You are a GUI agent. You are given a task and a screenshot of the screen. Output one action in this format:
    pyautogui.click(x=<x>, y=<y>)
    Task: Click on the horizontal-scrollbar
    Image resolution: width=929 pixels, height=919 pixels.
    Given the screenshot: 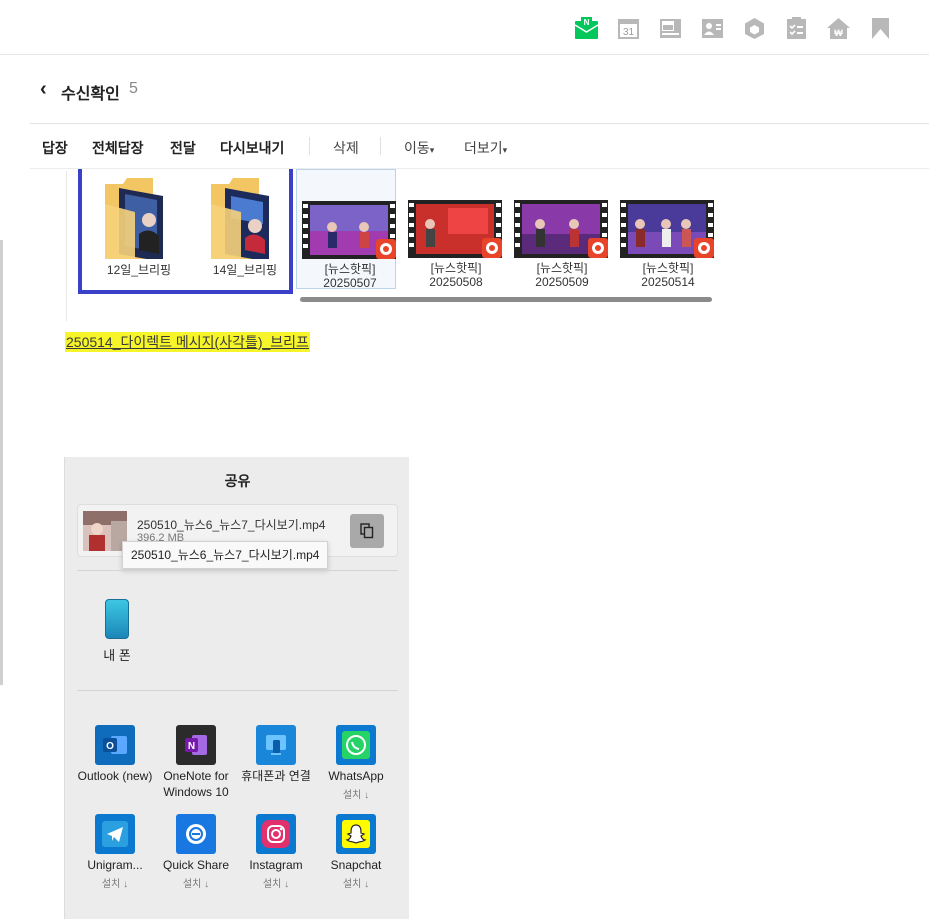 What is the action you would take?
    pyautogui.click(x=506, y=299)
    